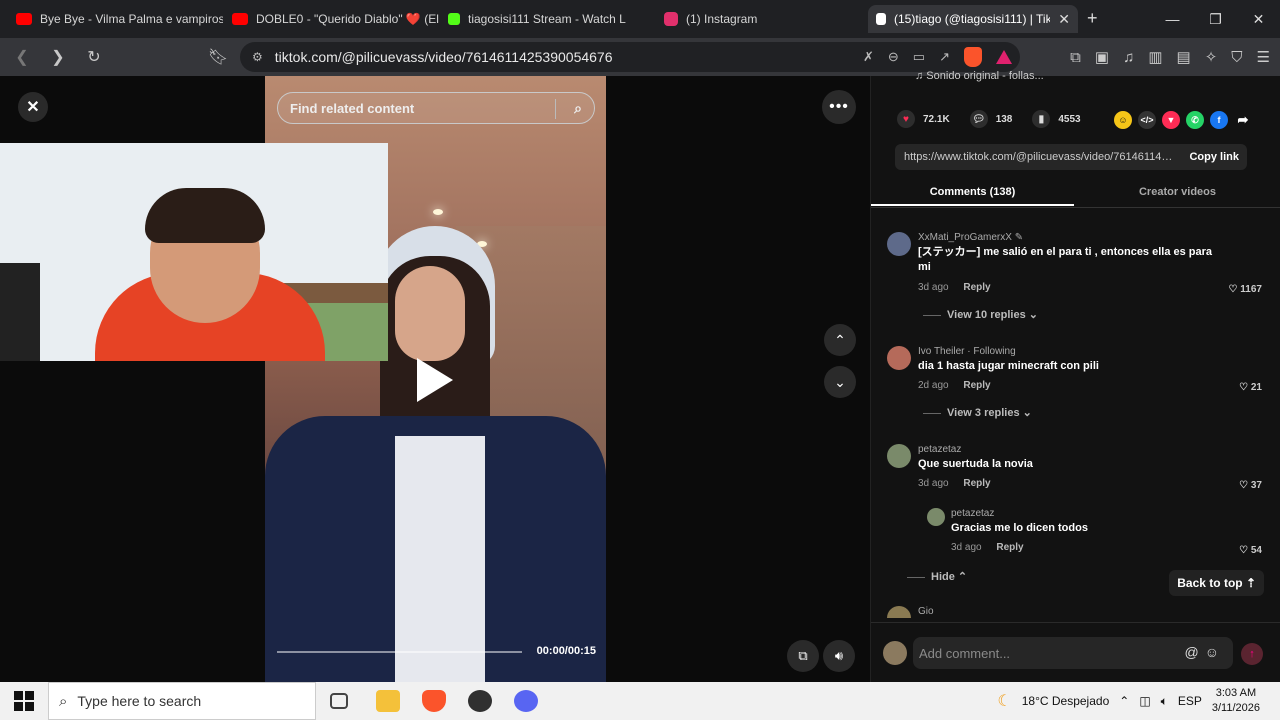 The image size is (1280, 720). I want to click on find-related-search: Find related content ⌕, so click(436, 108).